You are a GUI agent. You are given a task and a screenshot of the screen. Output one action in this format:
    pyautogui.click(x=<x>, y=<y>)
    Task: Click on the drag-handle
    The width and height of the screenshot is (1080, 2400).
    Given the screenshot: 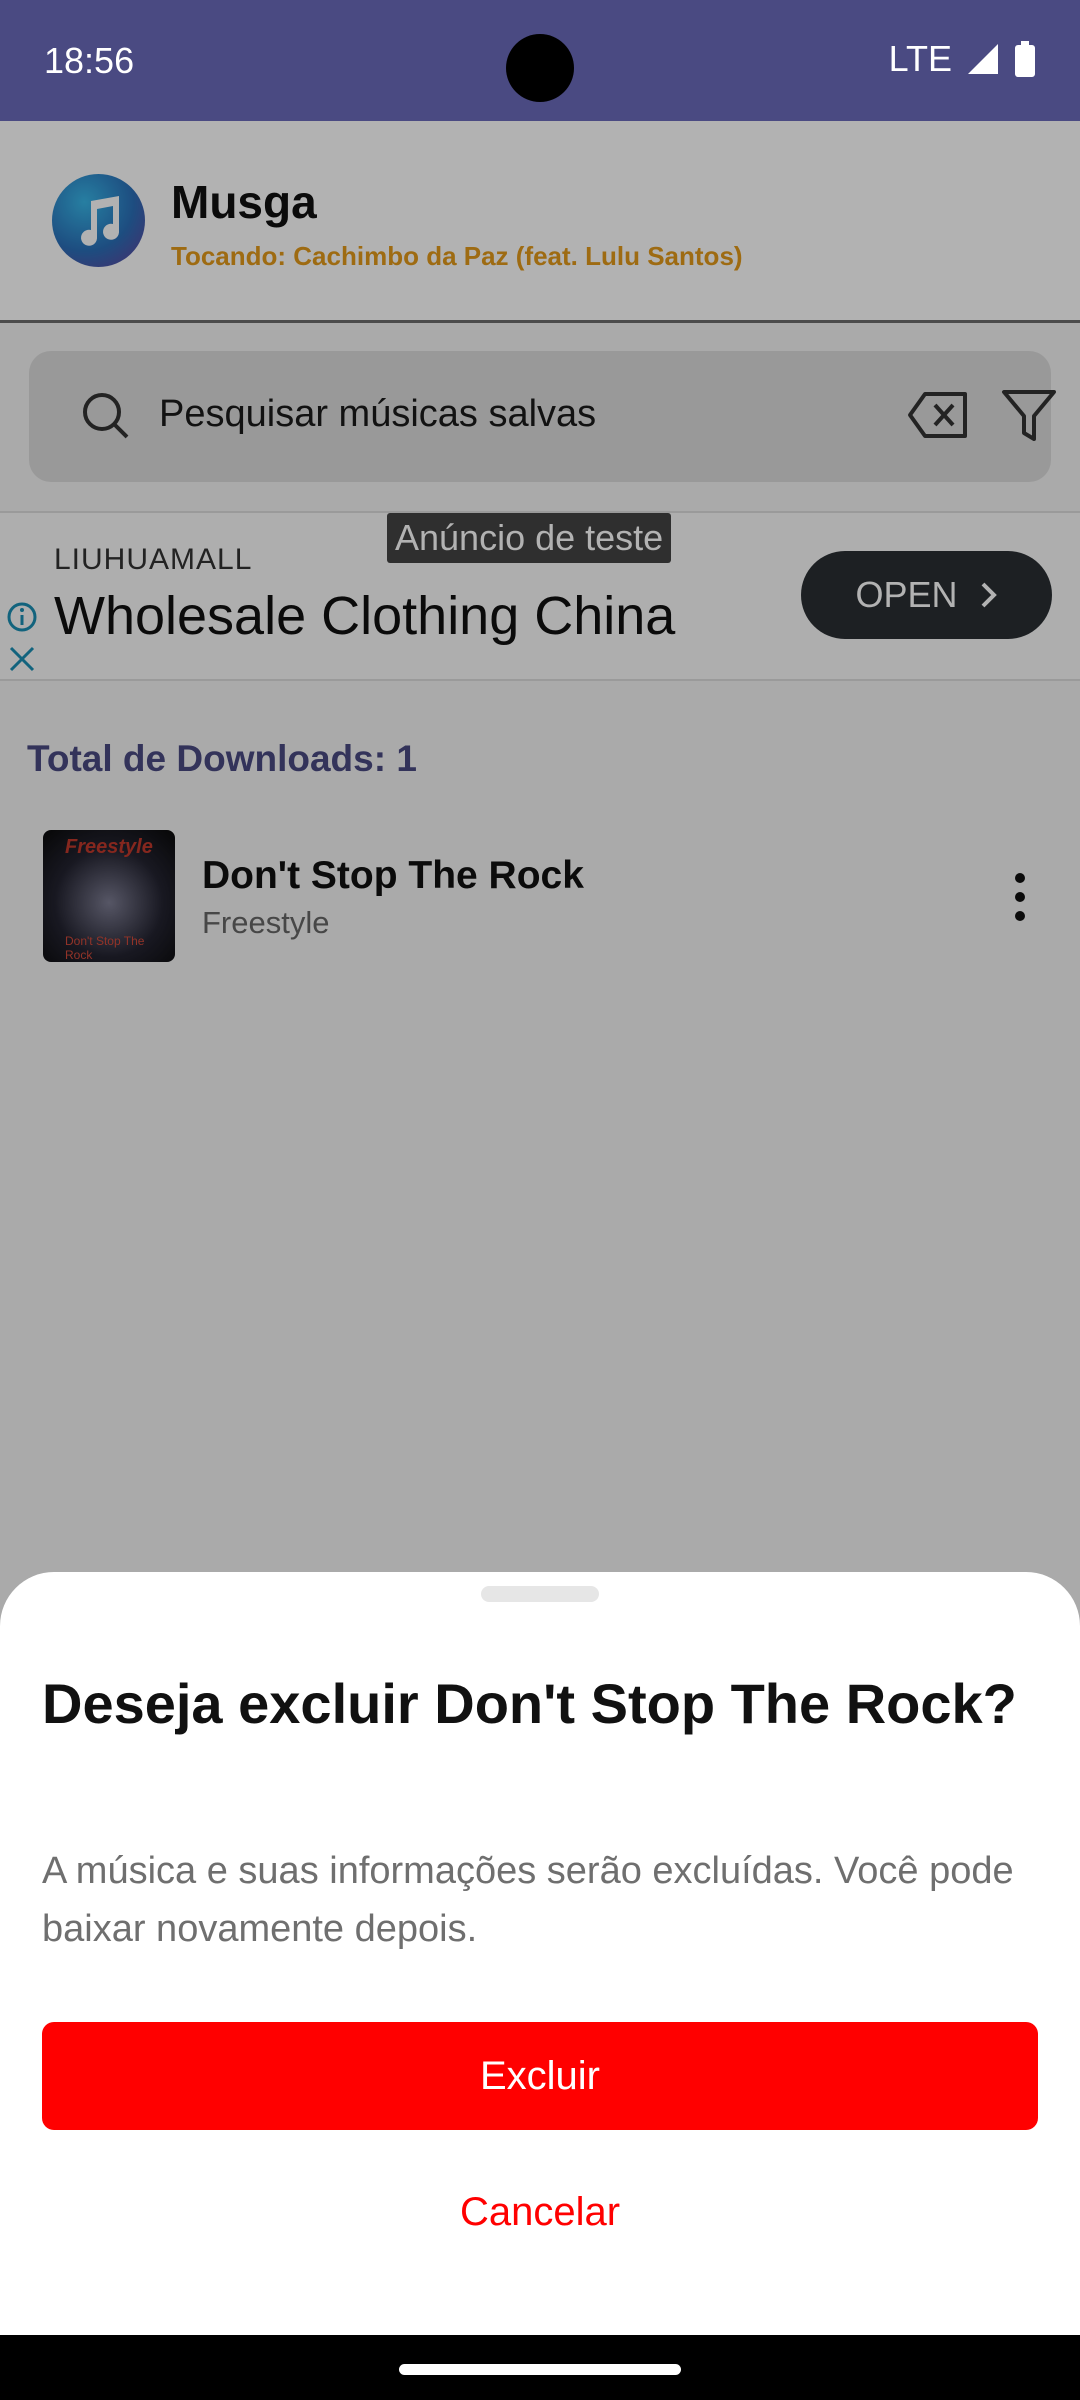 What is the action you would take?
    pyautogui.click(x=540, y=1594)
    